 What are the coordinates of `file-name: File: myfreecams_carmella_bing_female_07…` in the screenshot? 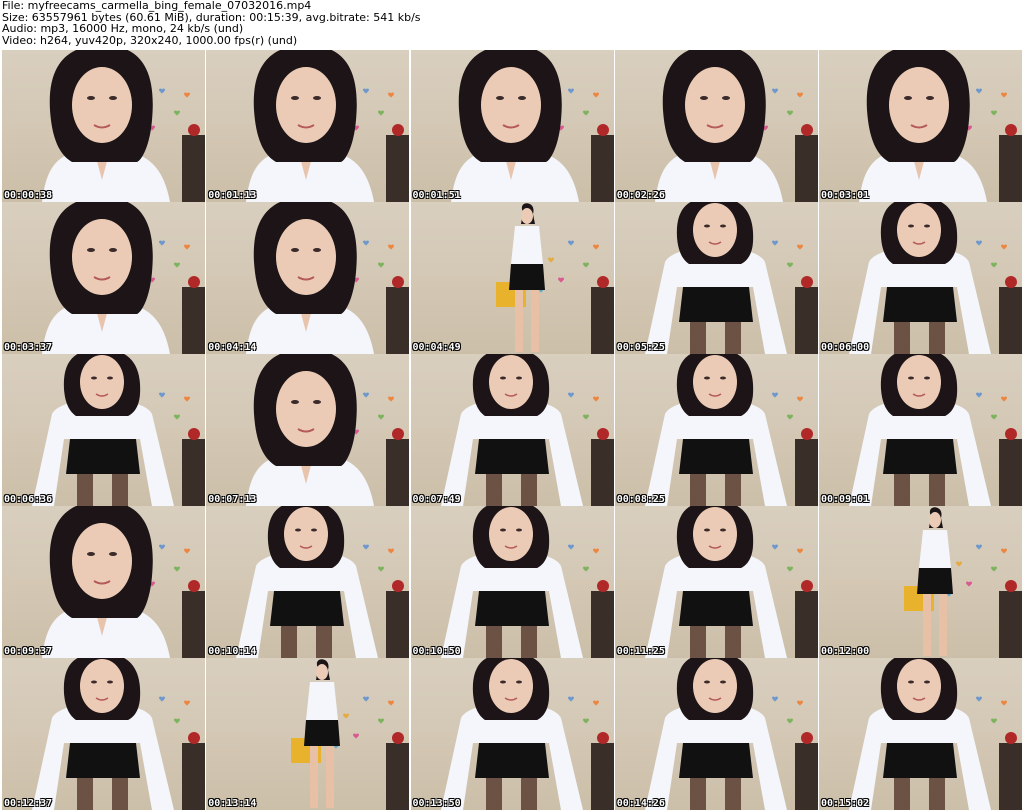 It's located at (157, 6).